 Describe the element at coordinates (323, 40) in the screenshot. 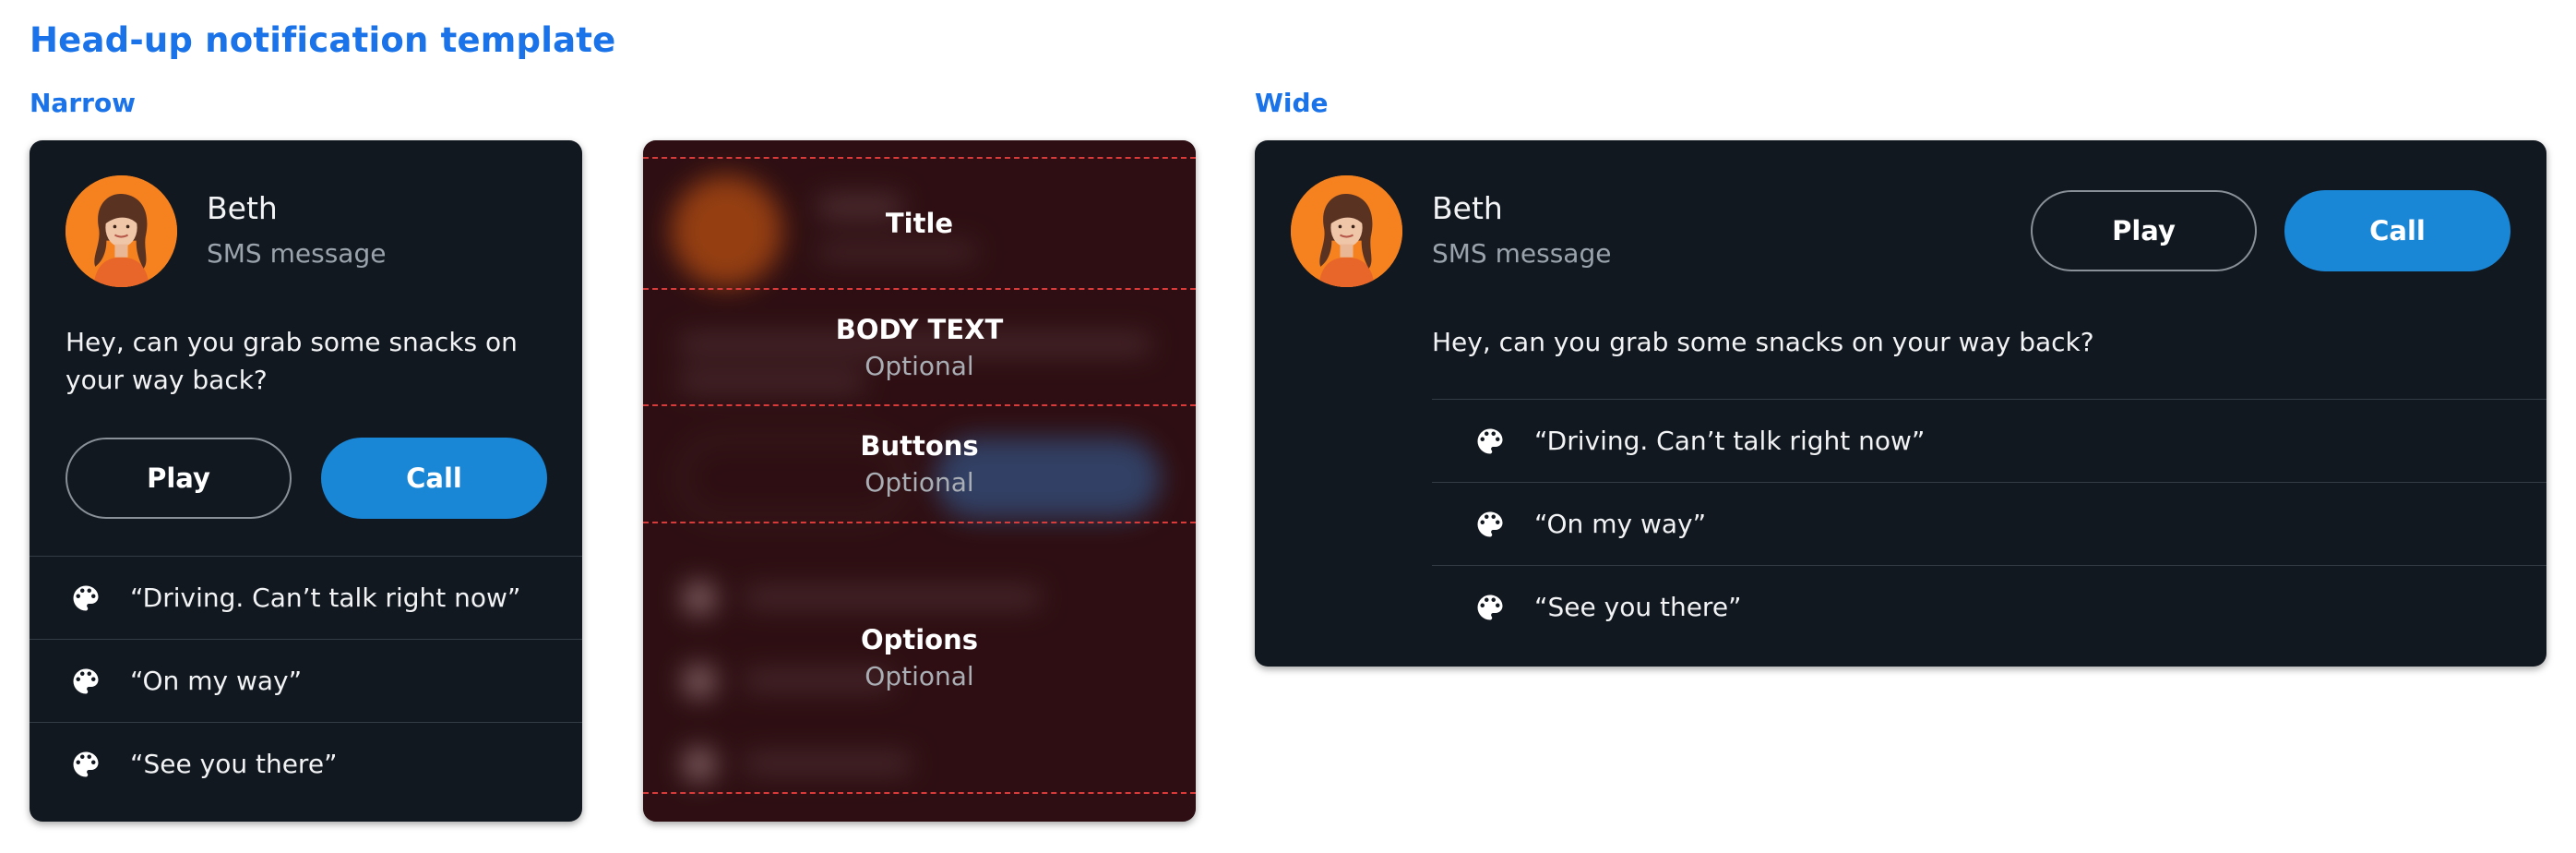

I see `page-title: Head-up notification template` at that location.